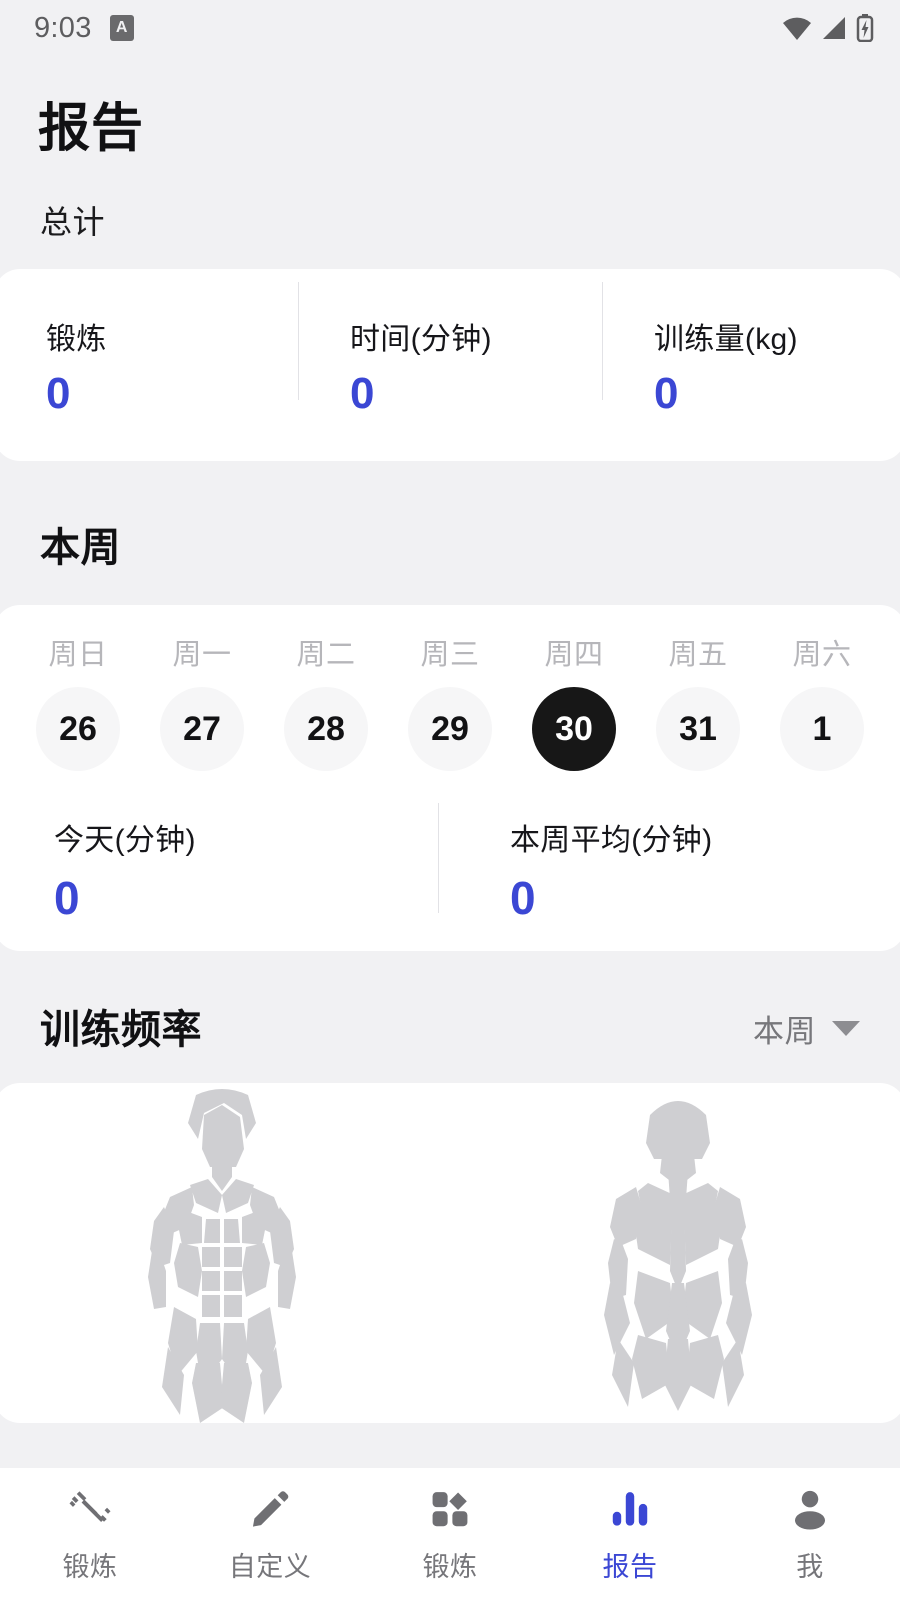 This screenshot has width=900, height=1600. Describe the element at coordinates (574, 729) in the screenshot. I see `day-date: 30` at that location.